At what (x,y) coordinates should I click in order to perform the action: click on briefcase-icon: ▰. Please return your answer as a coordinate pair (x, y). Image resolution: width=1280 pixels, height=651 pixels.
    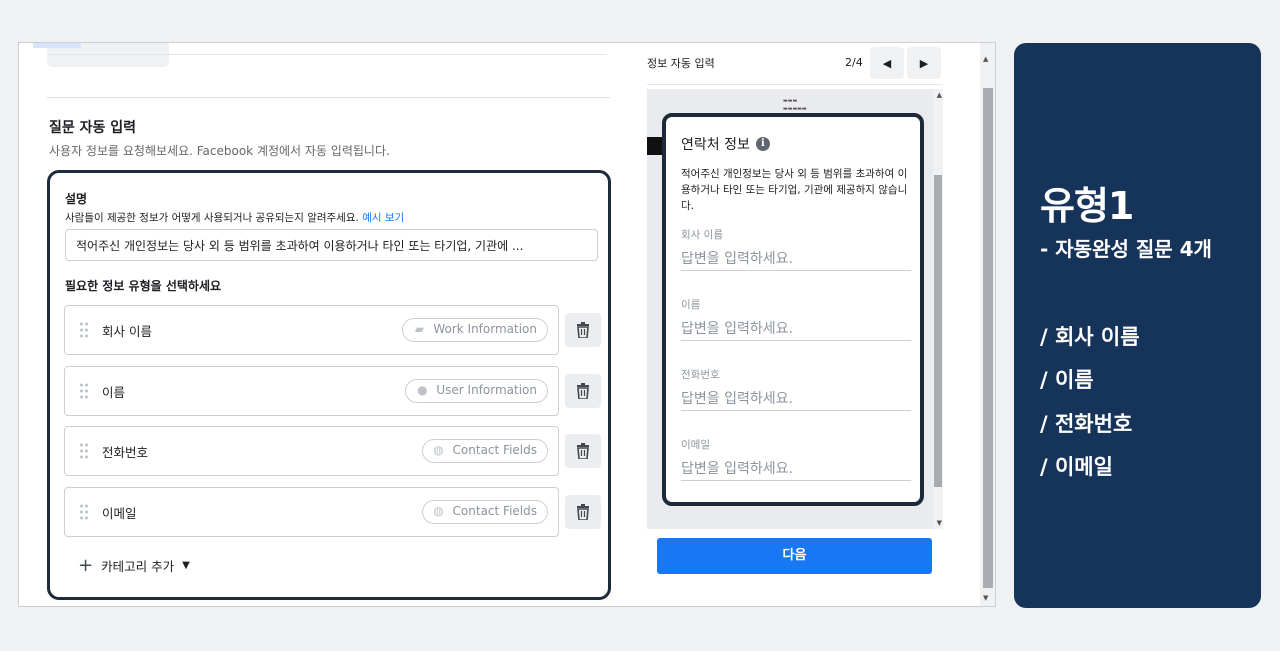
    Looking at the image, I should click on (419, 329).